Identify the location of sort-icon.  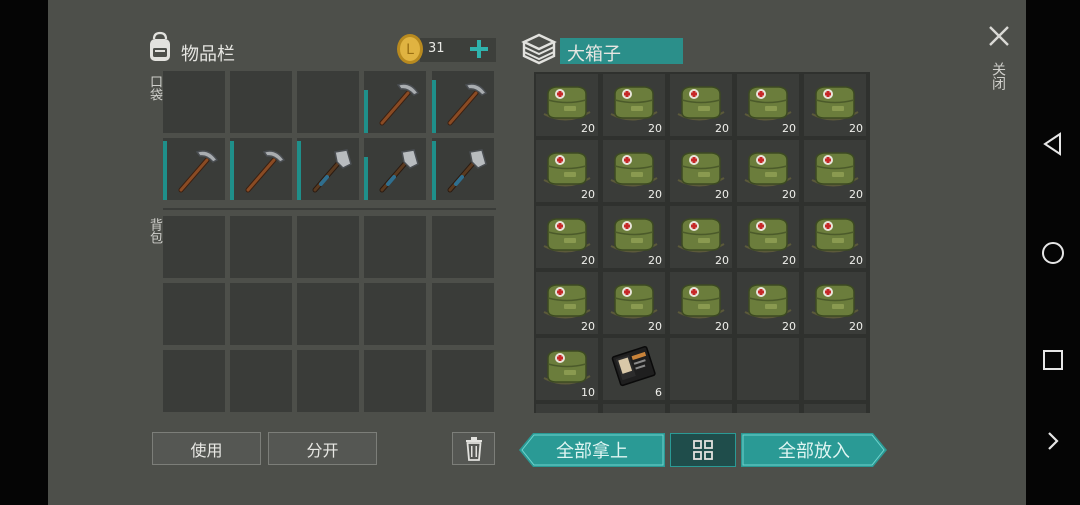
(703, 450).